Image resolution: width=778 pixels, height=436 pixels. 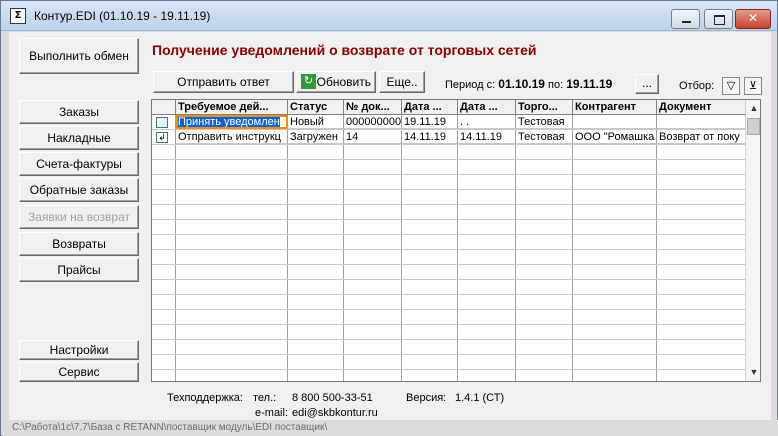 I want to click on table-header-status: Статус, so click(x=316, y=107).